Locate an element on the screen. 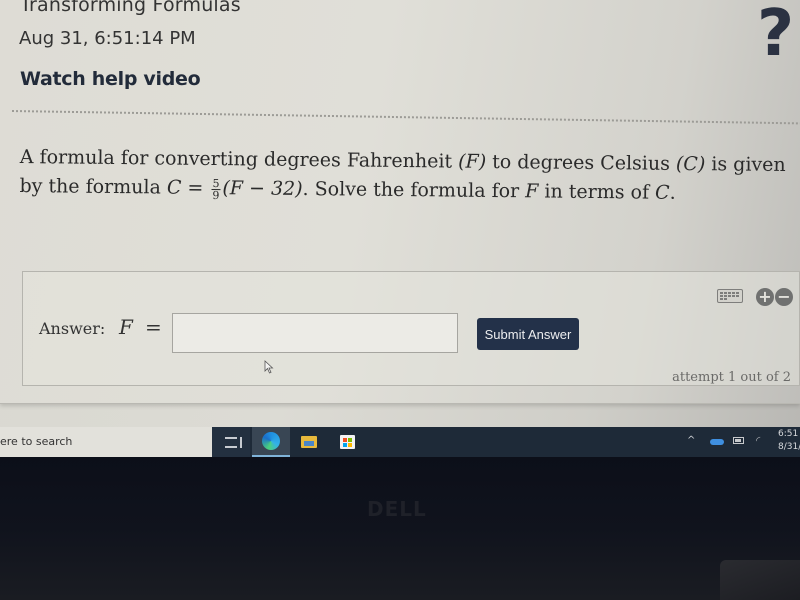  tray-chevron-up-icon: ^ is located at coordinates (691, 440).